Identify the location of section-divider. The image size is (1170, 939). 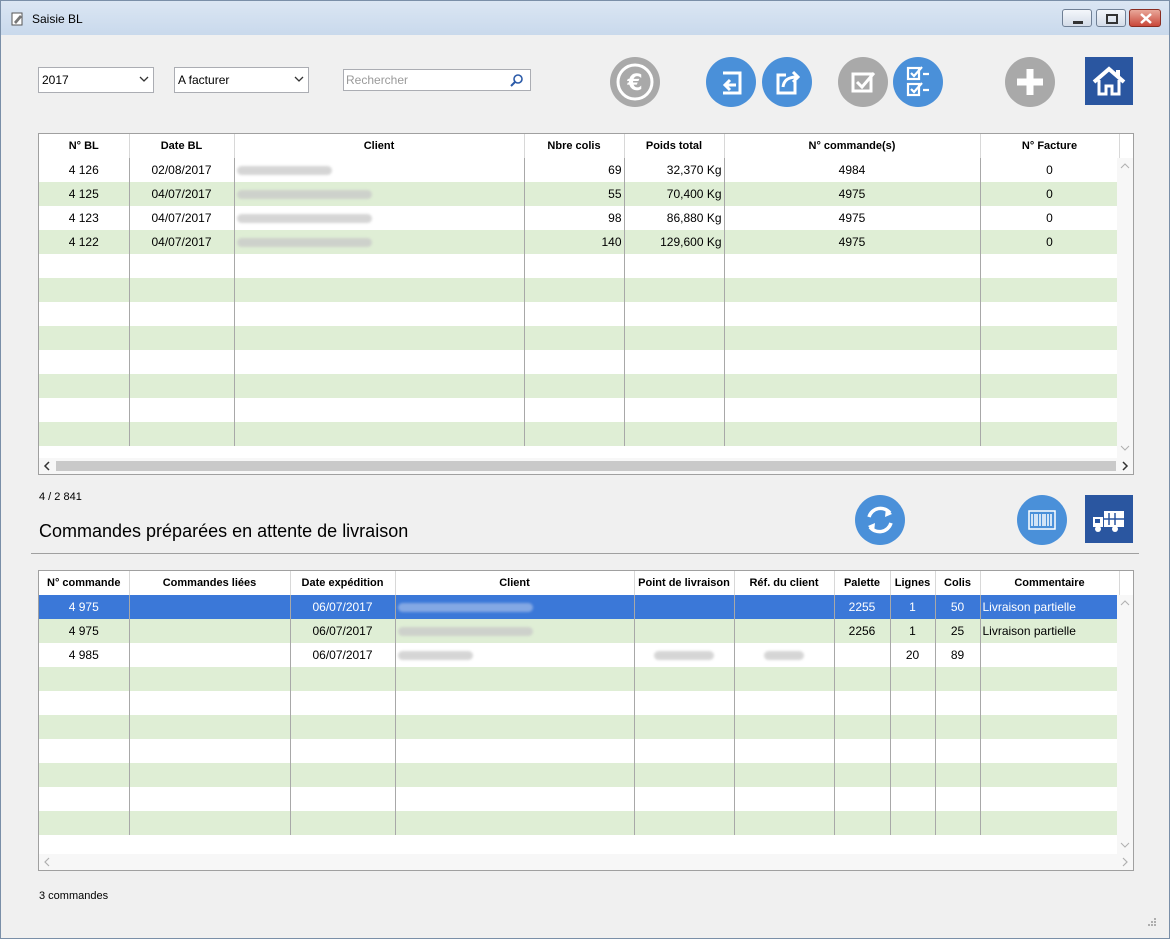
(585, 553).